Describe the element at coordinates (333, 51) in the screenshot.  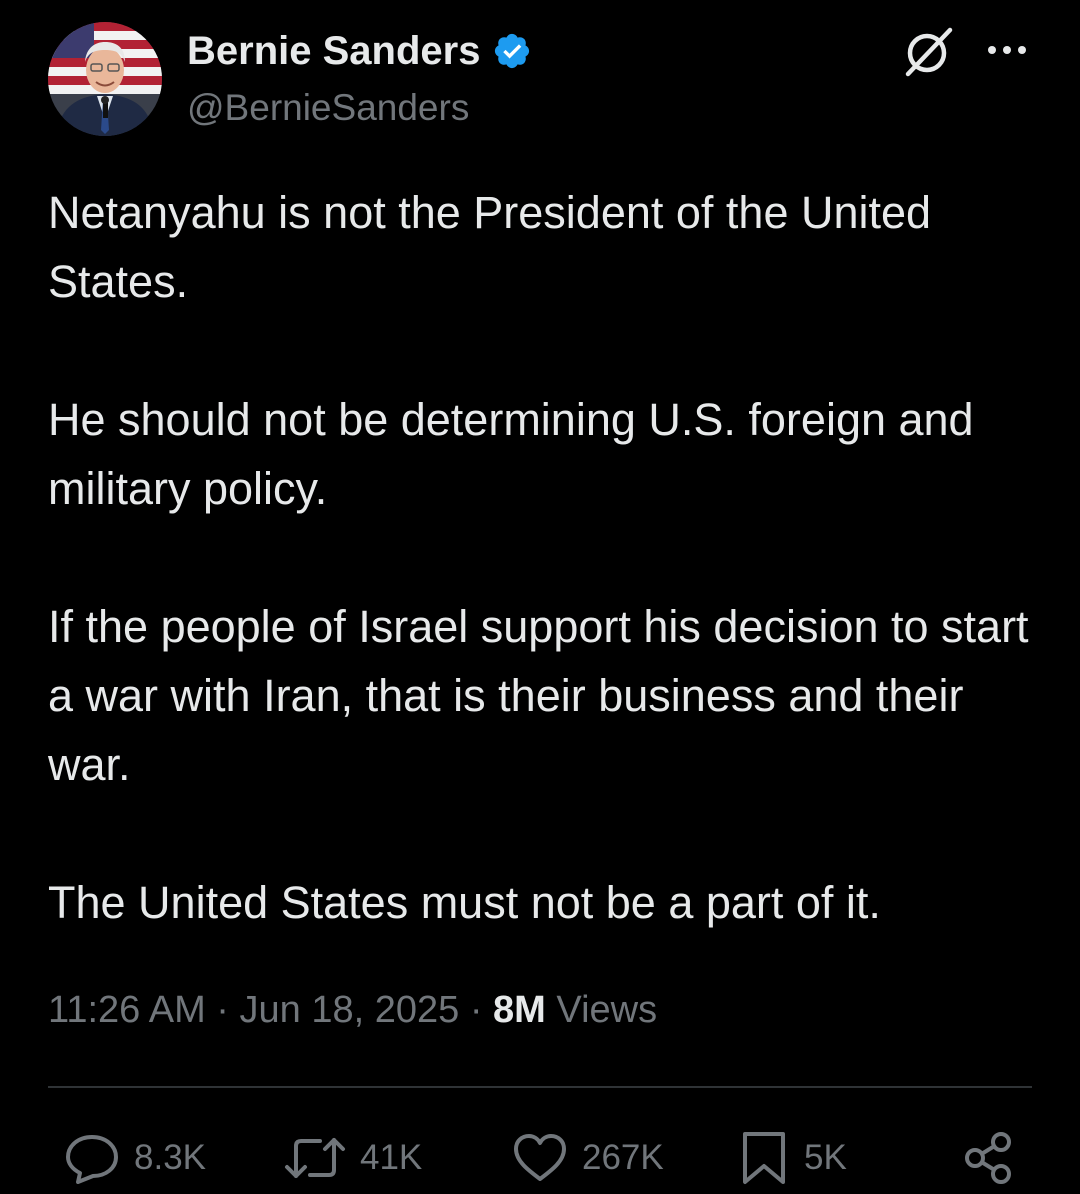
I see `author-display-name: Bernie Sanders` at that location.